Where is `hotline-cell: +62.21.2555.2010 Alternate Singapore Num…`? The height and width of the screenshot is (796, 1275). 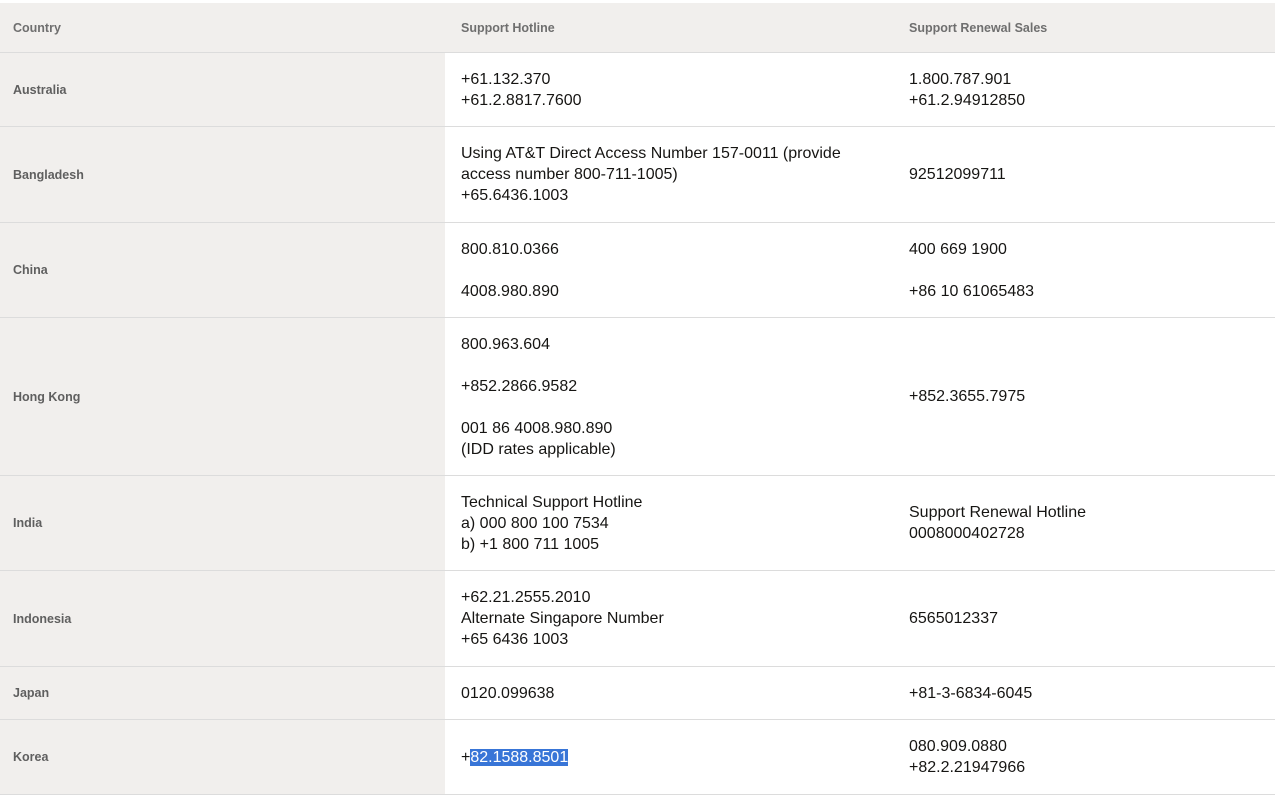
hotline-cell: +62.21.2555.2010 Alternate Singapore Num… is located at coordinates (669, 619).